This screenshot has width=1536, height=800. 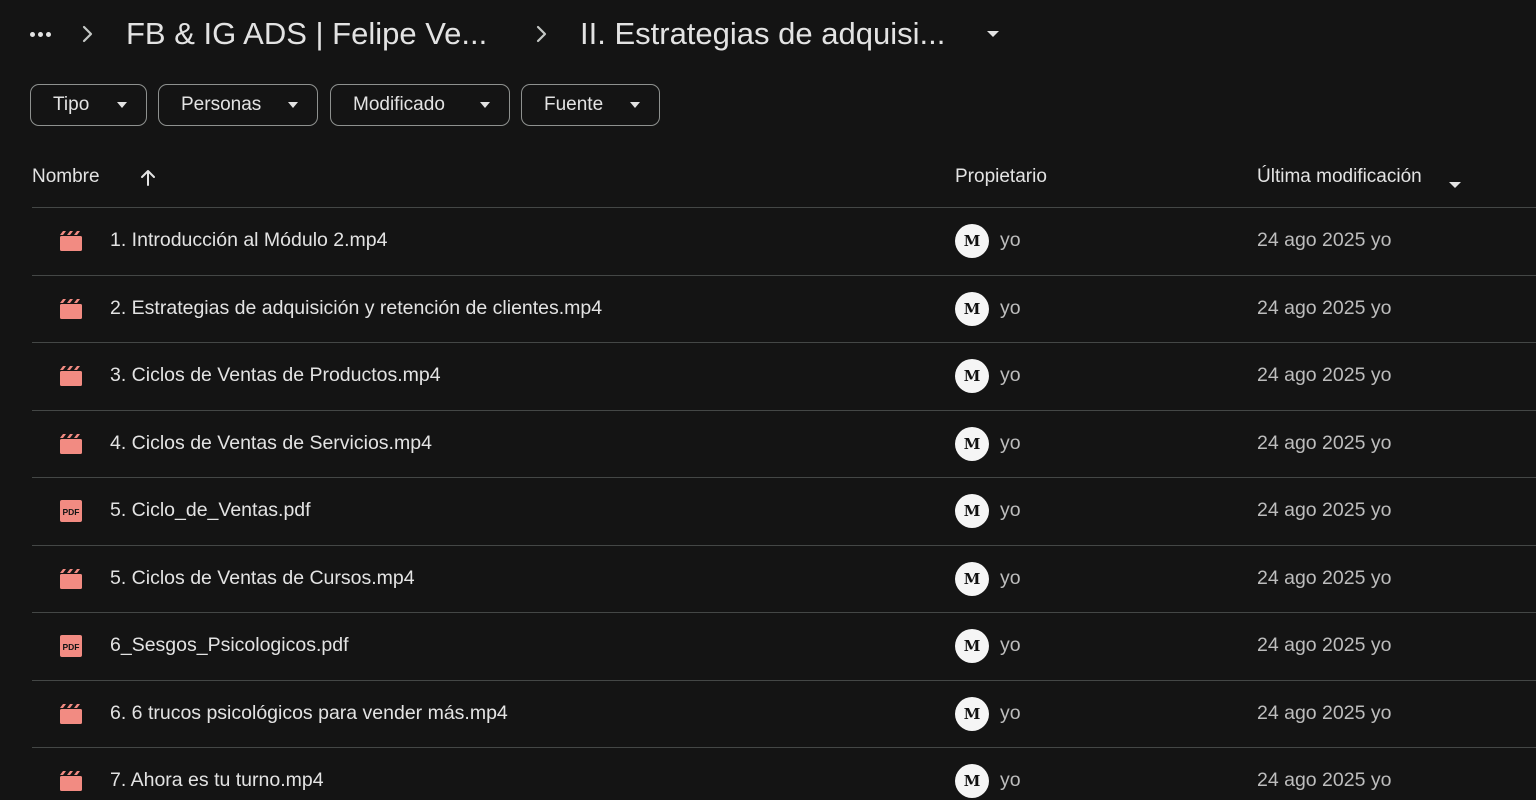 I want to click on file-name: 7. Ahora es tu turno.mp4, so click(x=217, y=780).